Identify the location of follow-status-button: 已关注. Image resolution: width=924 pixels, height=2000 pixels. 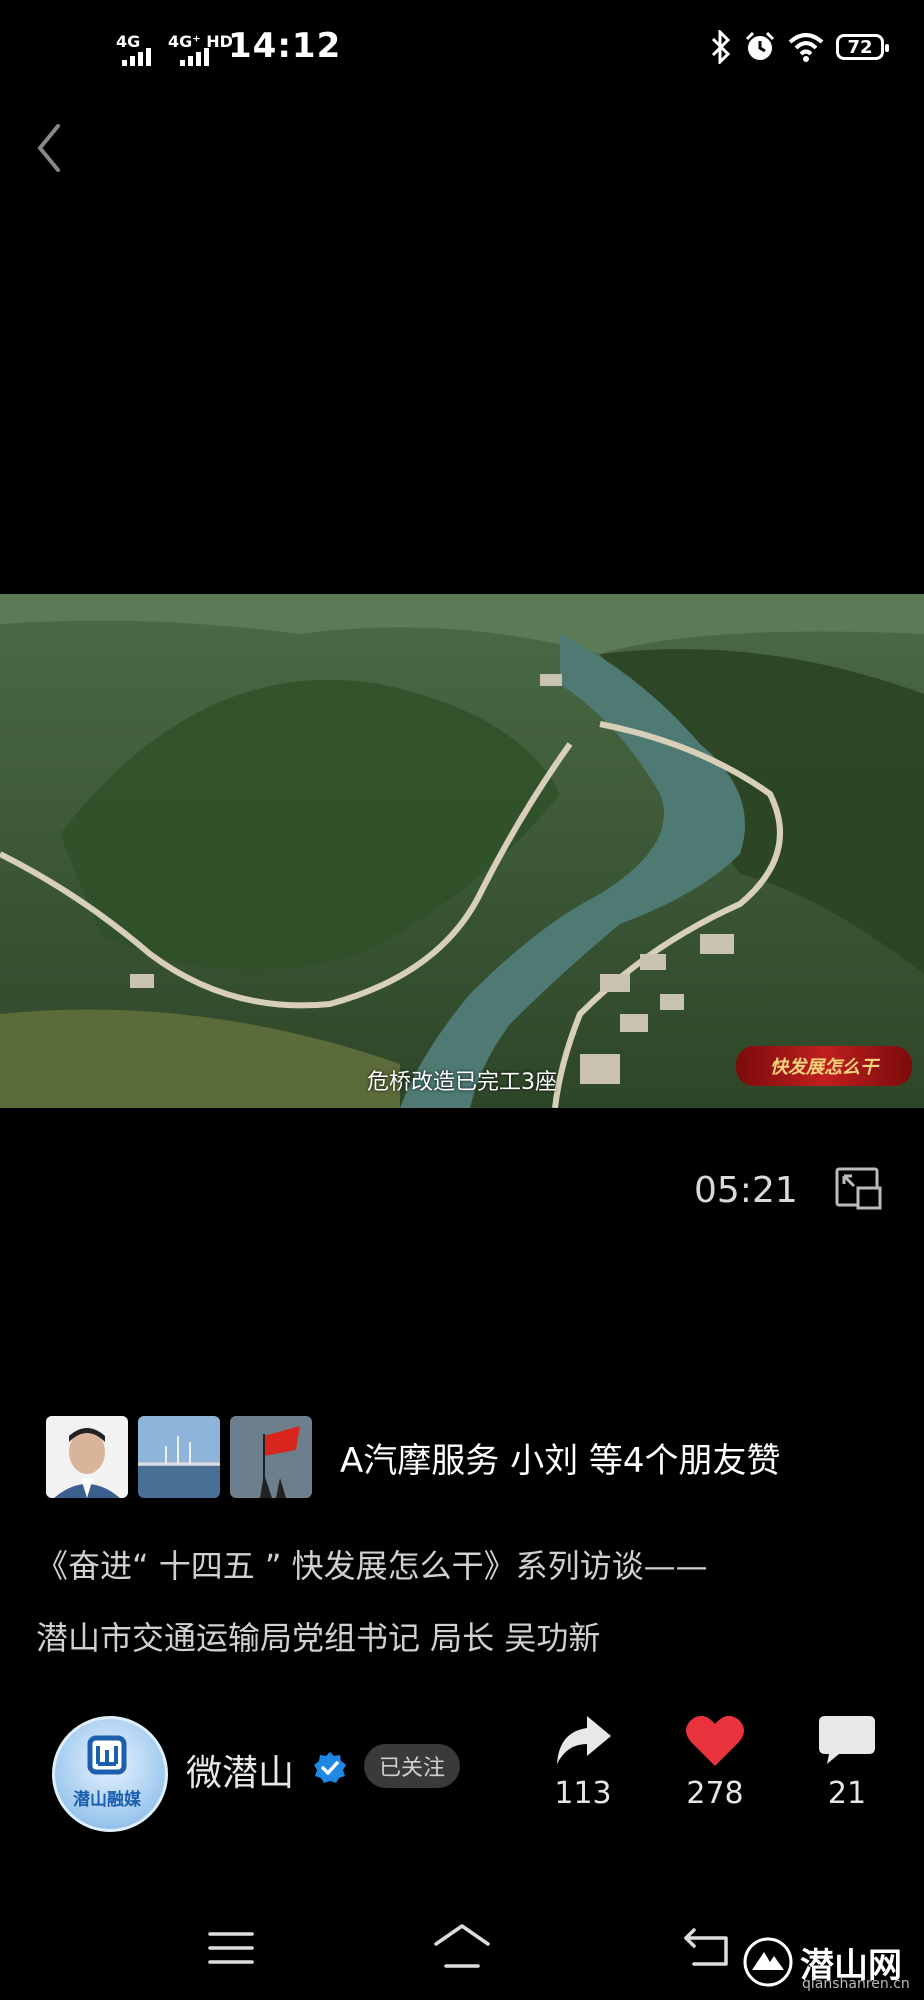
(412, 1766).